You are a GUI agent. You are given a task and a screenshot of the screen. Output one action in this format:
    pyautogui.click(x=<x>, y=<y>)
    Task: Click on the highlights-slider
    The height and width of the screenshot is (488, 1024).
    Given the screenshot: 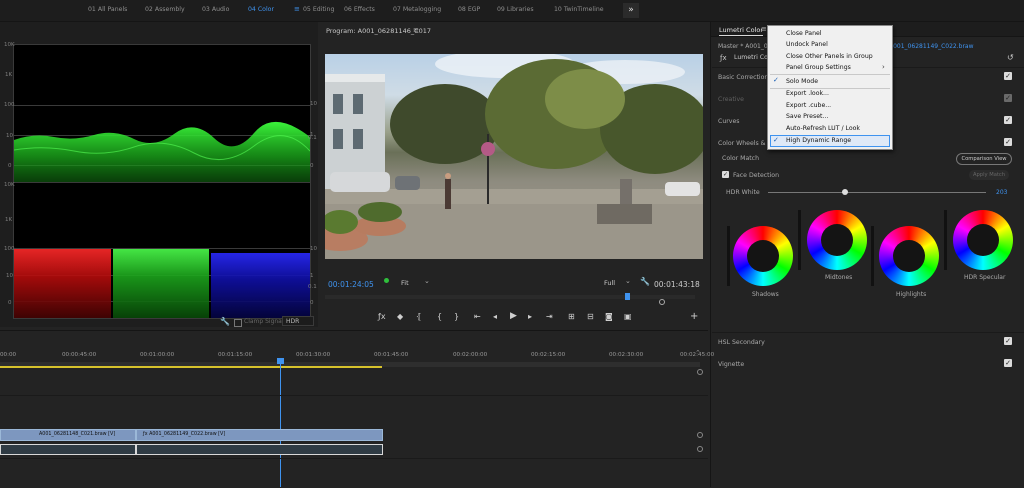 What is the action you would take?
    pyautogui.click(x=872, y=256)
    